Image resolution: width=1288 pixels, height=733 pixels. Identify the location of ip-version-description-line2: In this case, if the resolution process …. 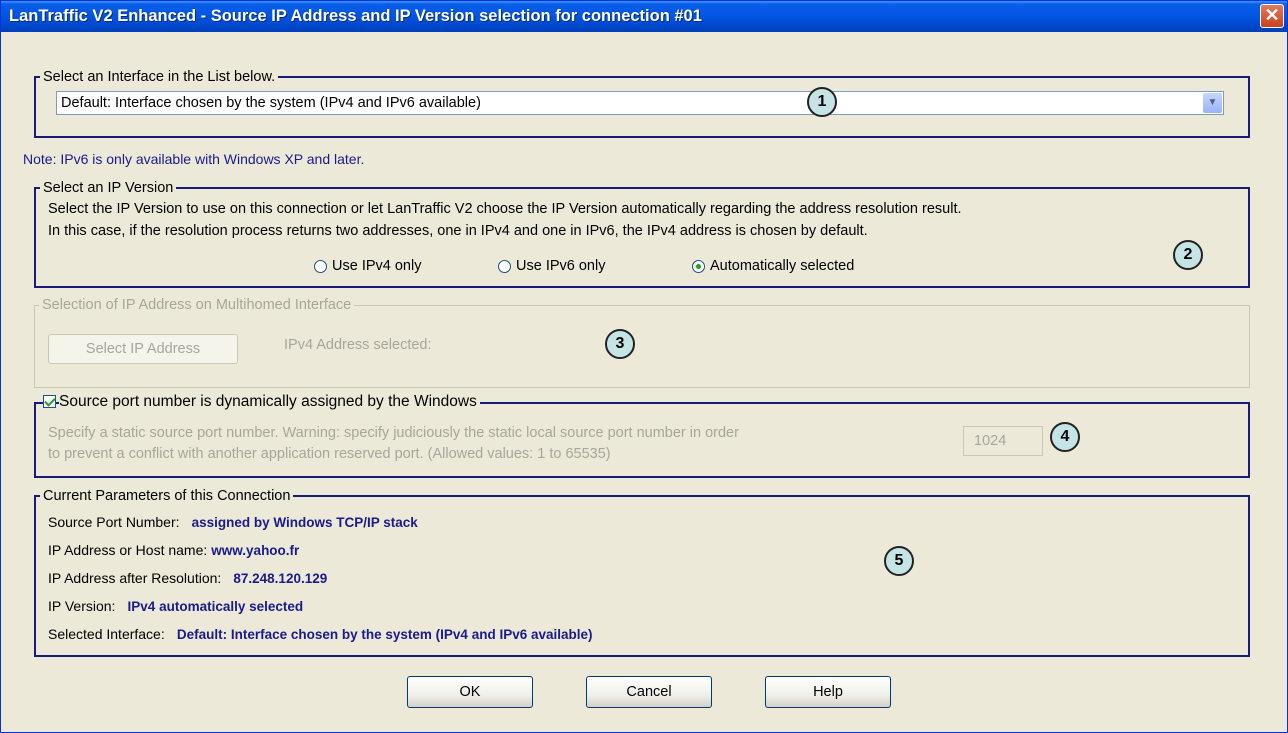
(458, 231).